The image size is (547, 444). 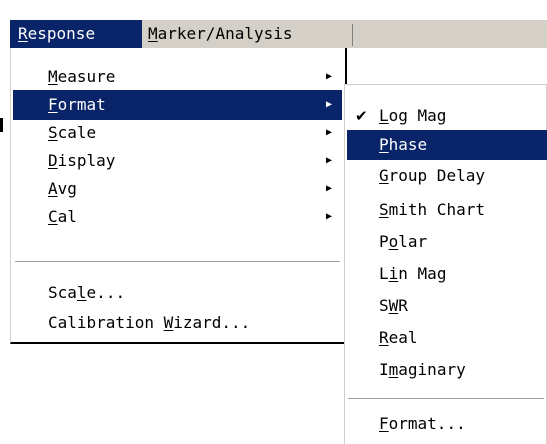 What do you see at coordinates (177, 217) in the screenshot?
I see `menu-item-cal: Cal ▶` at bounding box center [177, 217].